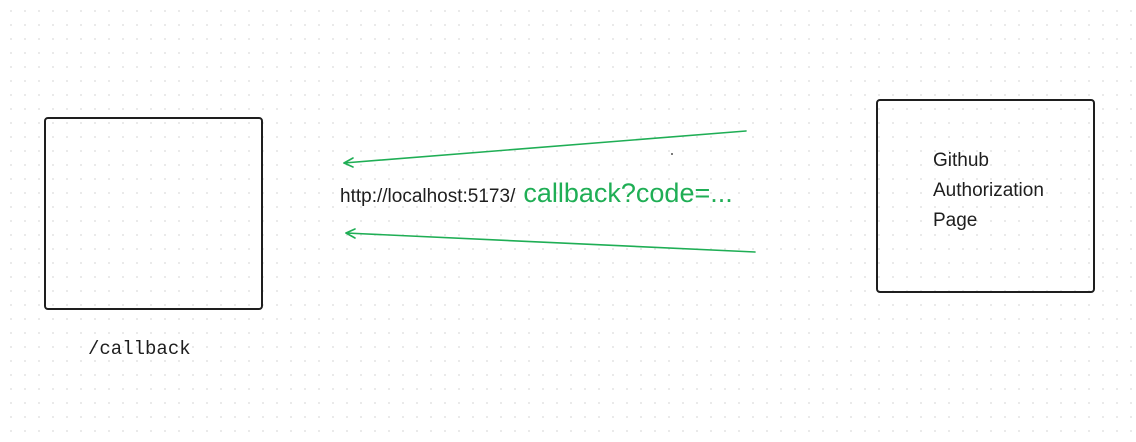 The width and height of the screenshot is (1136, 442). I want to click on bottom-arrow-shaft, so click(550, 242).